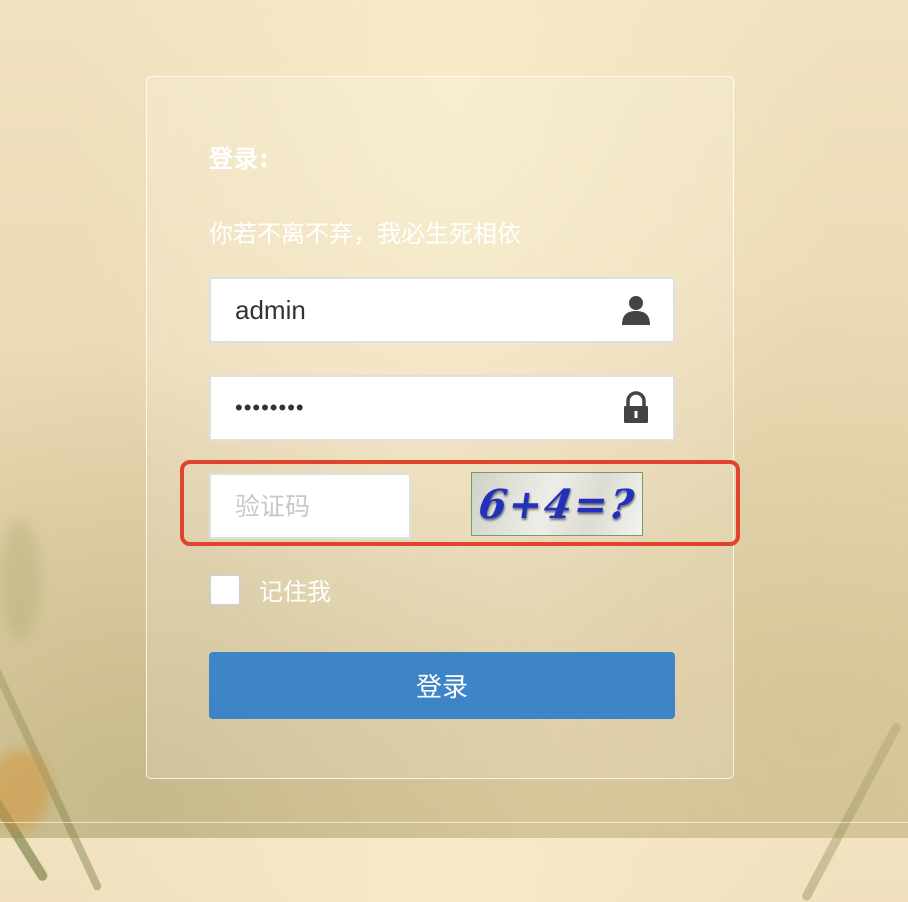 This screenshot has width=908, height=902. Describe the element at coordinates (415, 310) in the screenshot. I see `username-input` at that location.